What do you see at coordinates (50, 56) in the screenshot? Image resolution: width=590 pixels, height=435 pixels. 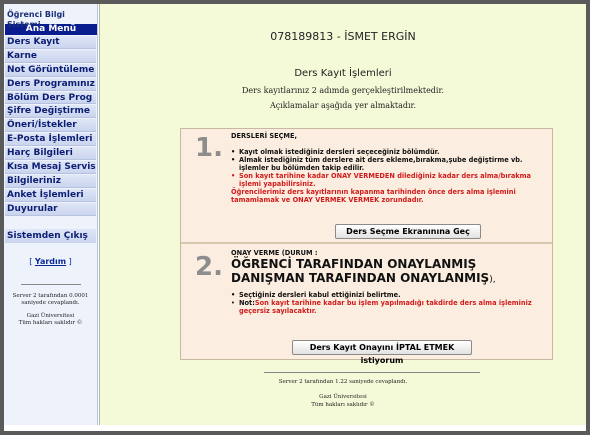 I see `sidebar-item-report-card: Karne` at bounding box center [50, 56].